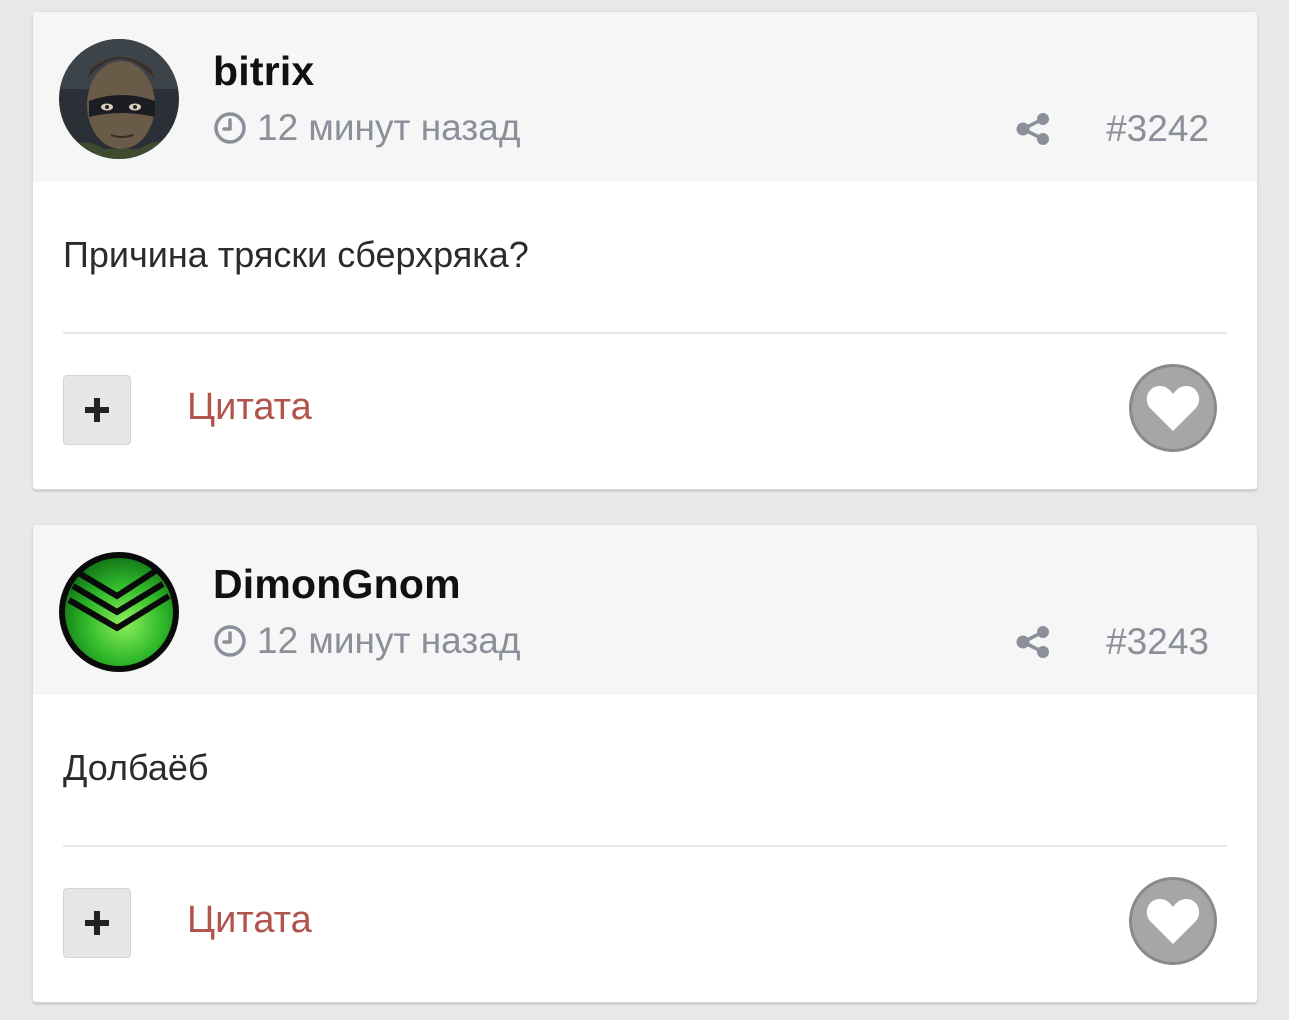  I want to click on post-number-link: #3243, so click(1157, 642).